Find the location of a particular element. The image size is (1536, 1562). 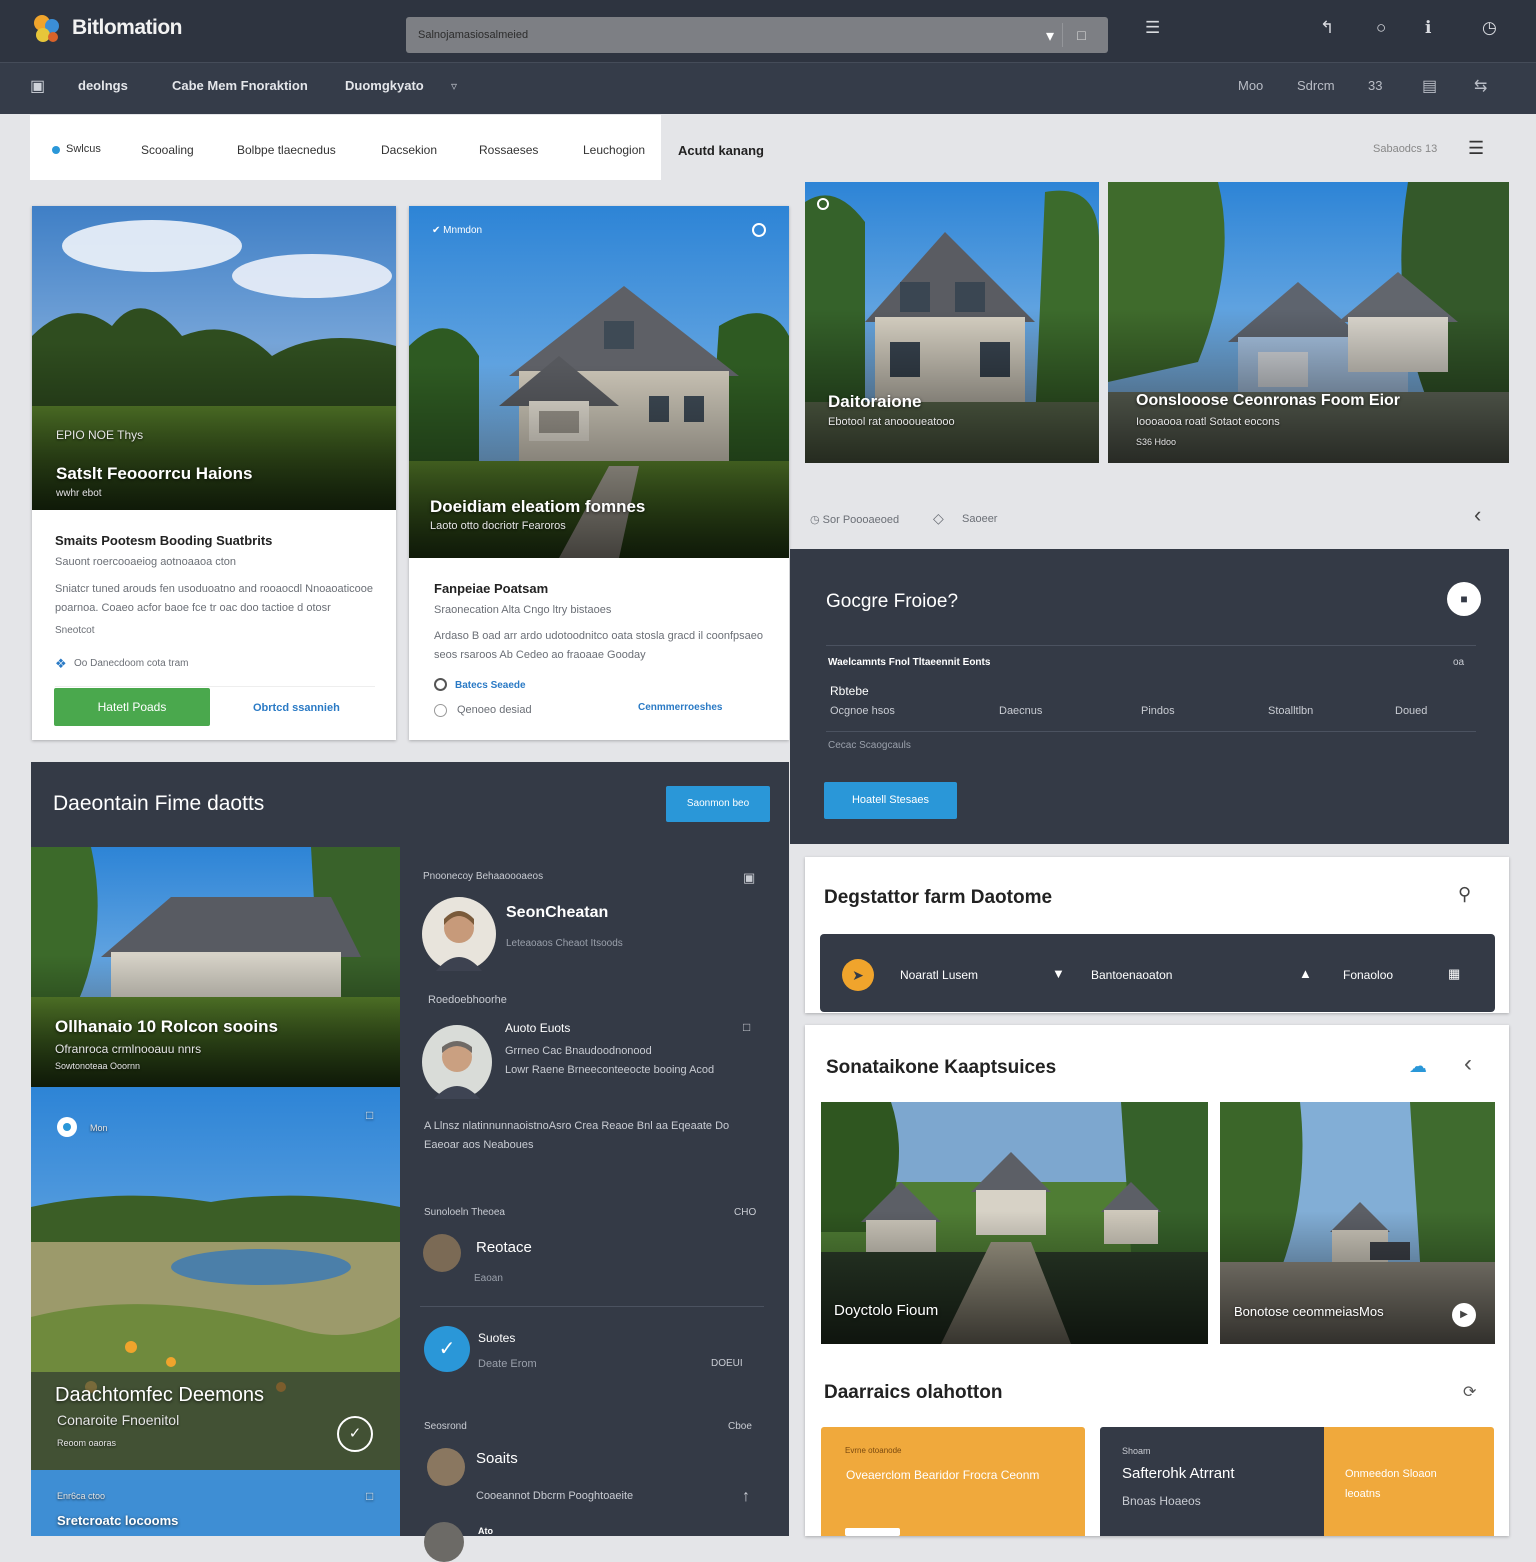

card2-title: Fanpeiae Poatsam is located at coordinates (491, 588).